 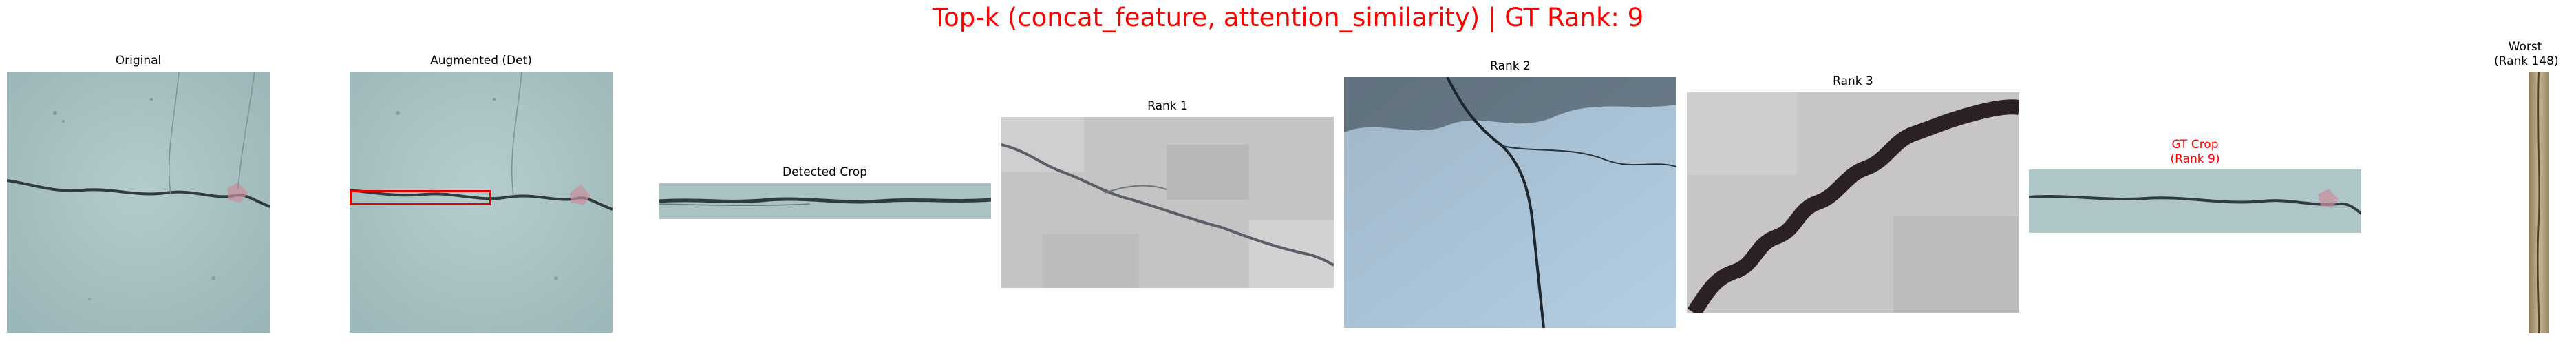 What do you see at coordinates (1510, 202) in the screenshot?
I see `rank2-image` at bounding box center [1510, 202].